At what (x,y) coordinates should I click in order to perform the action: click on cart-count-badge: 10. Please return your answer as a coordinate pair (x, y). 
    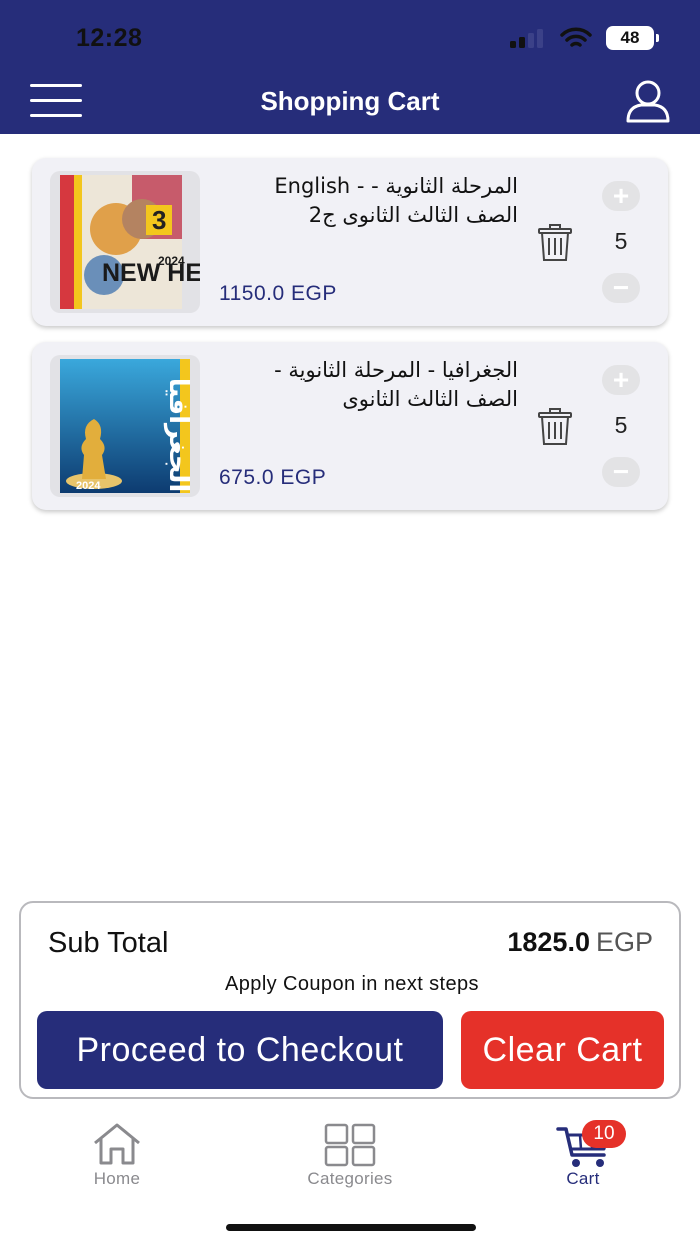
    Looking at the image, I should click on (604, 1134).